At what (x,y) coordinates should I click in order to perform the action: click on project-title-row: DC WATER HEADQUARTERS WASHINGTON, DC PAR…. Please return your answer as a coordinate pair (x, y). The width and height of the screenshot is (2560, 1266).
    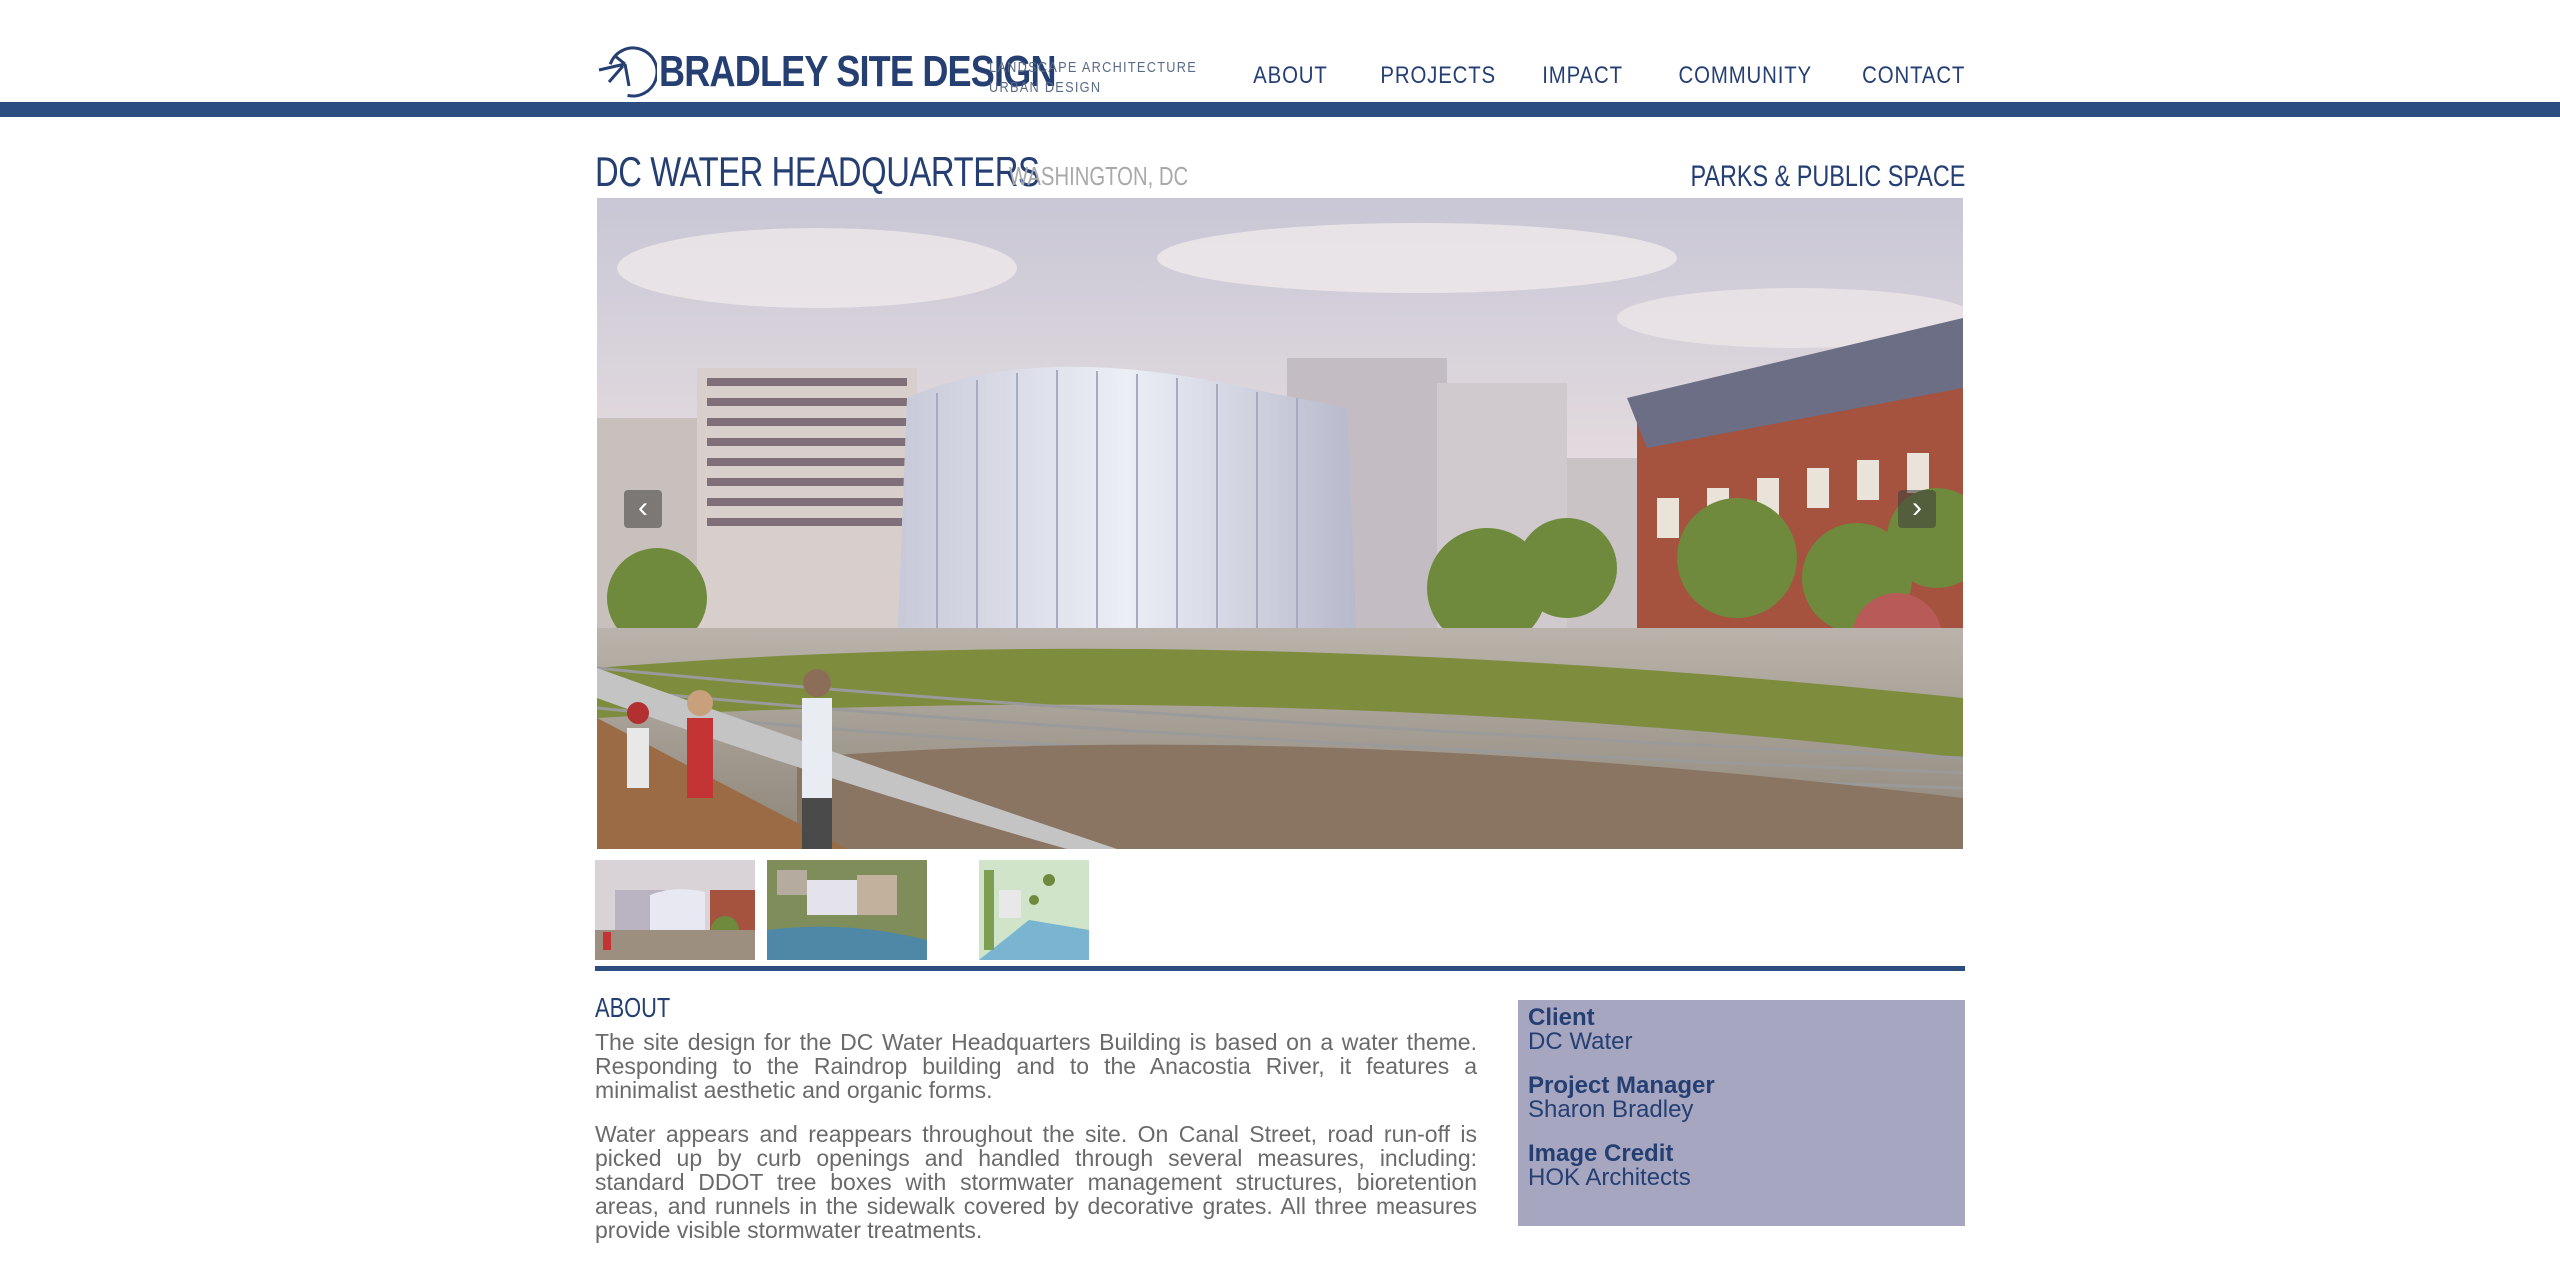
    Looking at the image, I should click on (1280, 172).